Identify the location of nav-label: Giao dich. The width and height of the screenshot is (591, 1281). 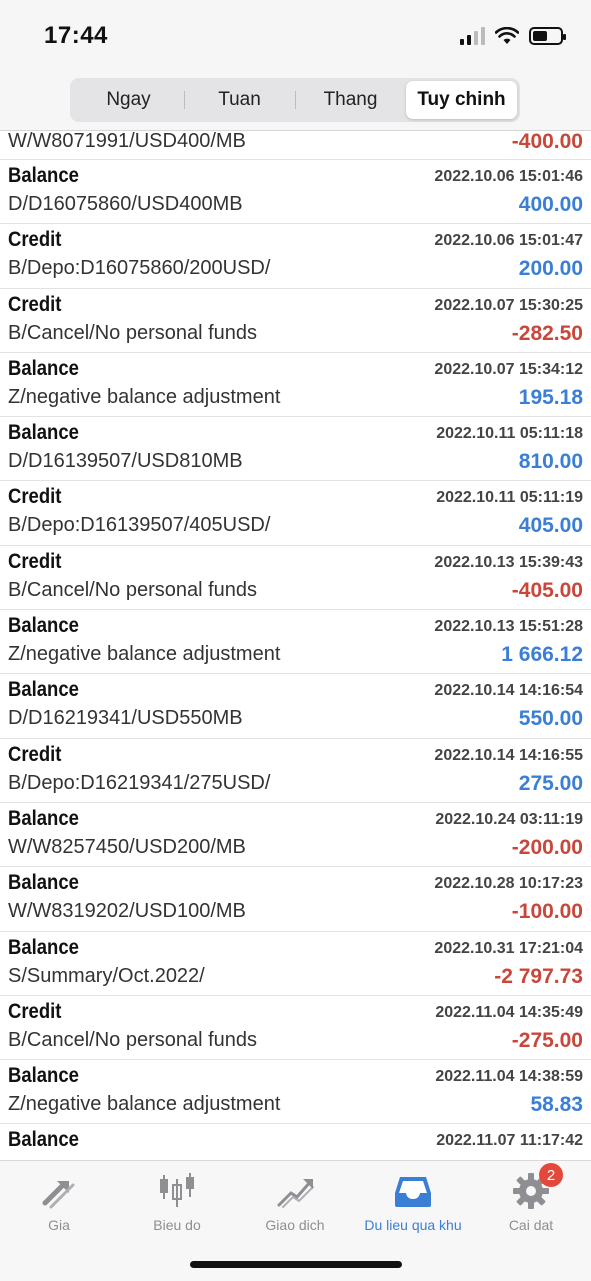
(295, 1225).